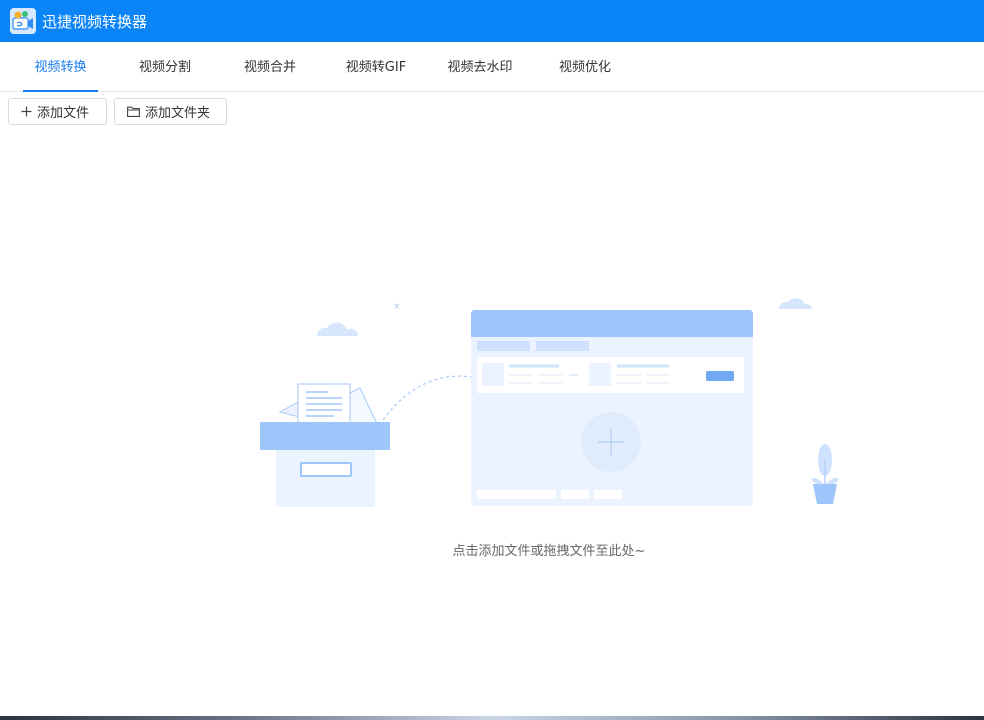 The width and height of the screenshot is (984, 720). I want to click on tab-video-optimize: 视频优化, so click(585, 66).